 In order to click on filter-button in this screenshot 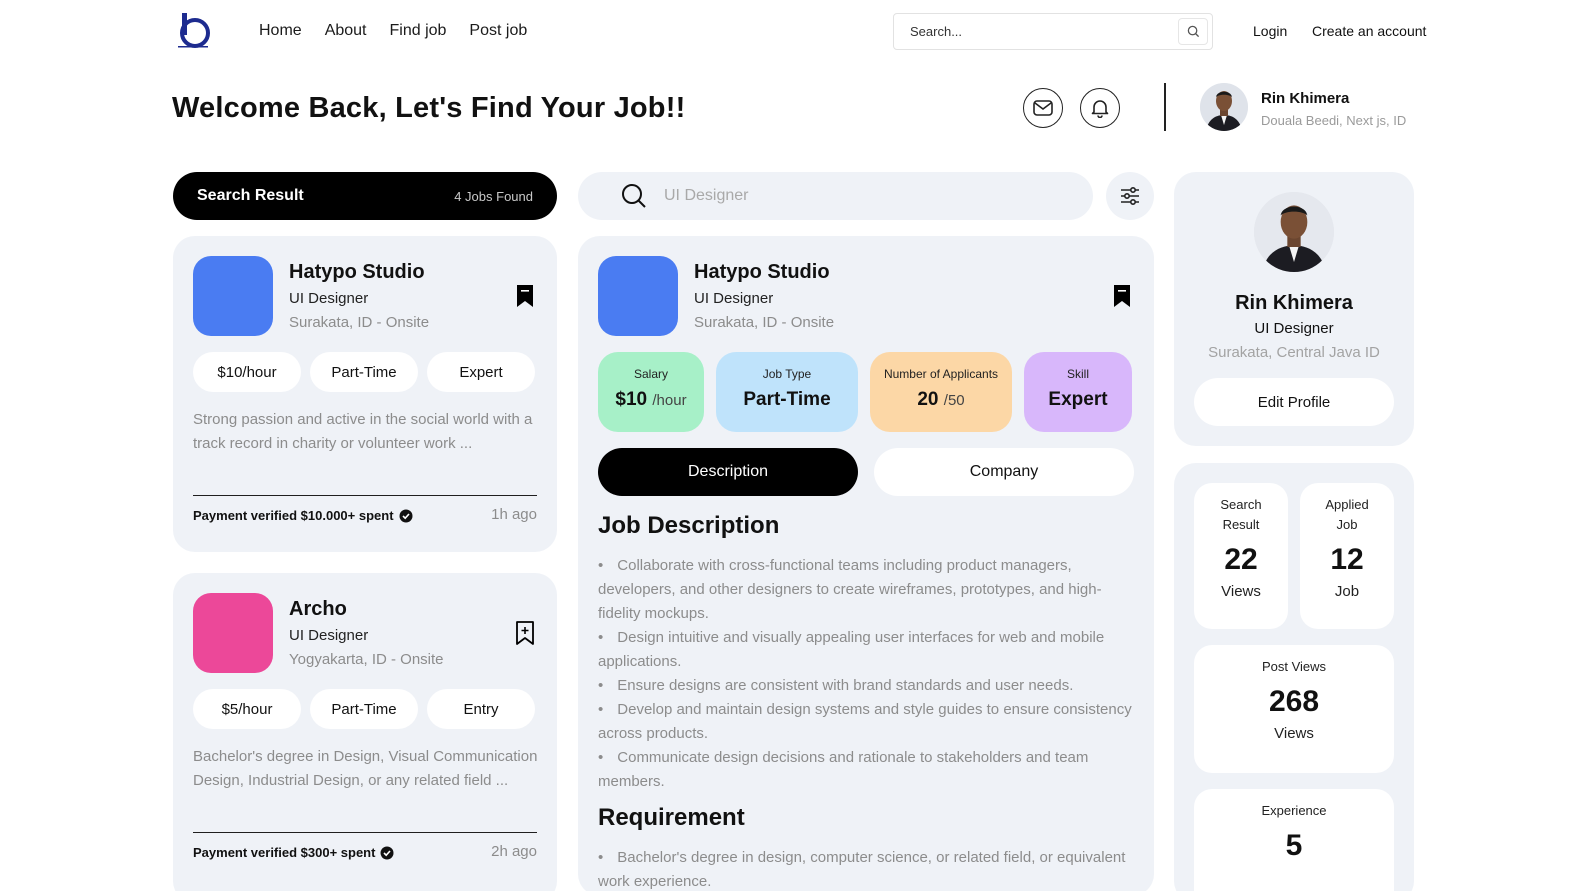, I will do `click(1130, 196)`.